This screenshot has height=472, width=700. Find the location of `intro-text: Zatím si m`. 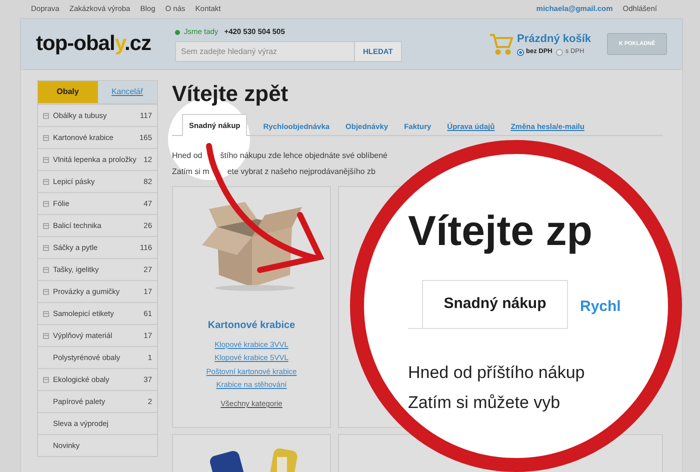

intro-text: Zatím si m is located at coordinates (191, 172).